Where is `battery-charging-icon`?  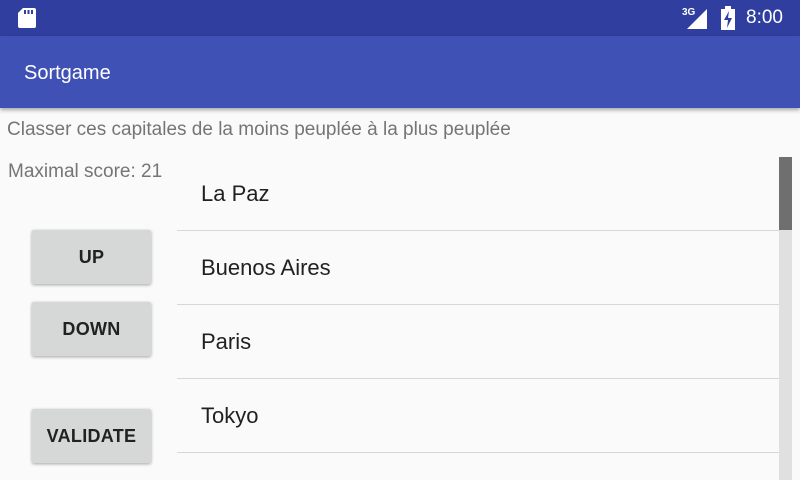 battery-charging-icon is located at coordinates (728, 18).